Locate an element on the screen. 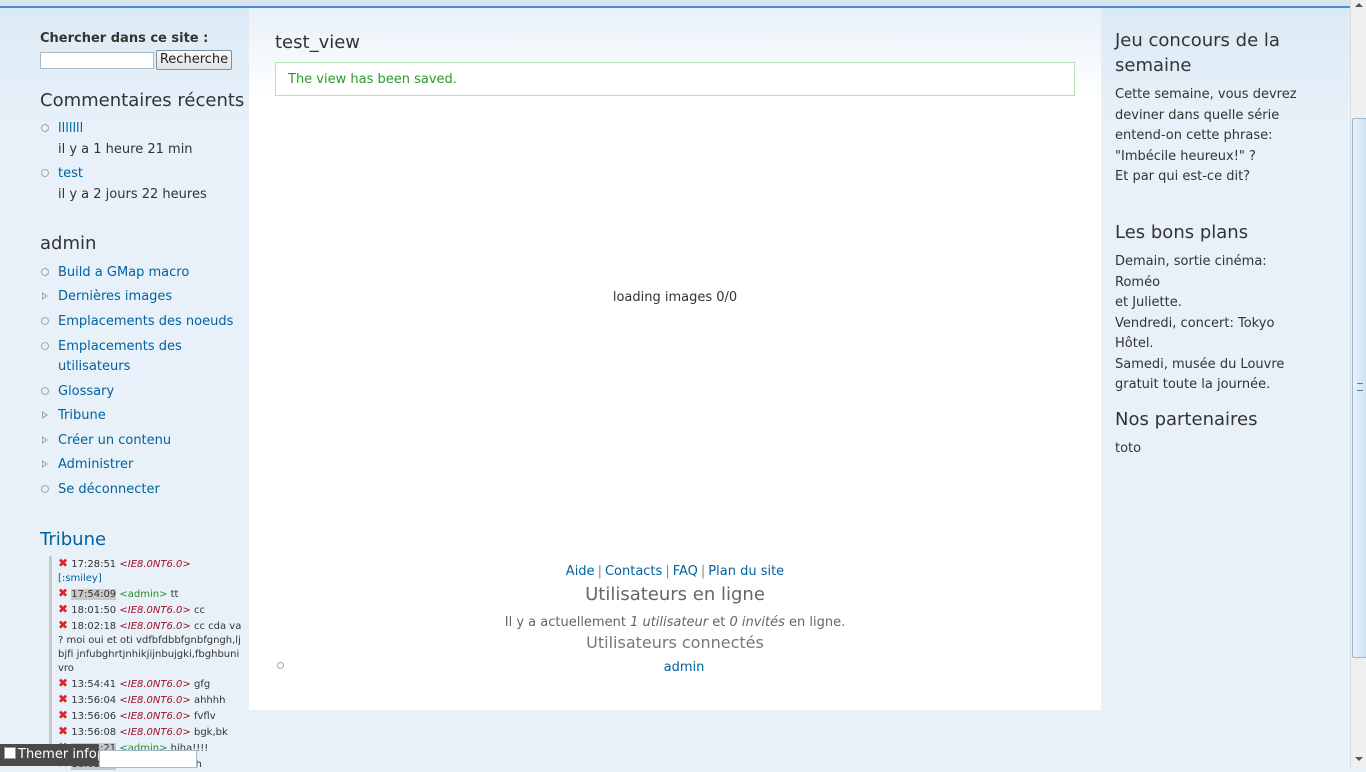 The image size is (1366, 772). message-time: 18:02:18 is located at coordinates (93, 626).